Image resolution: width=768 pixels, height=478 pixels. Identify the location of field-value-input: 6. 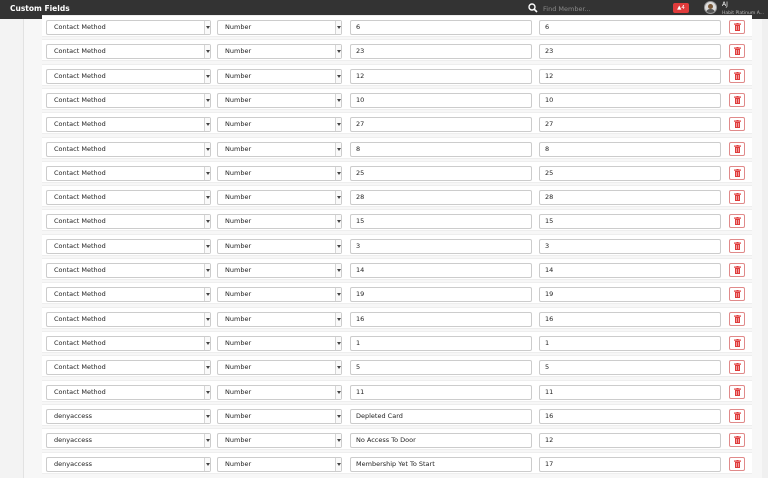
(630, 27).